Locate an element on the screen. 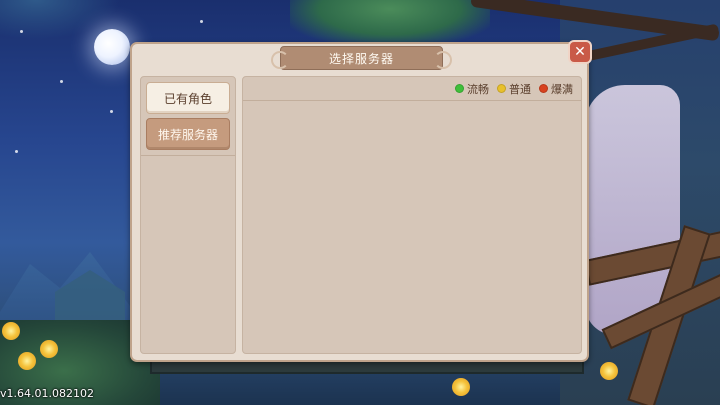 This screenshot has width=720, height=405. dialog-title: 选择服务器 is located at coordinates (361, 58).